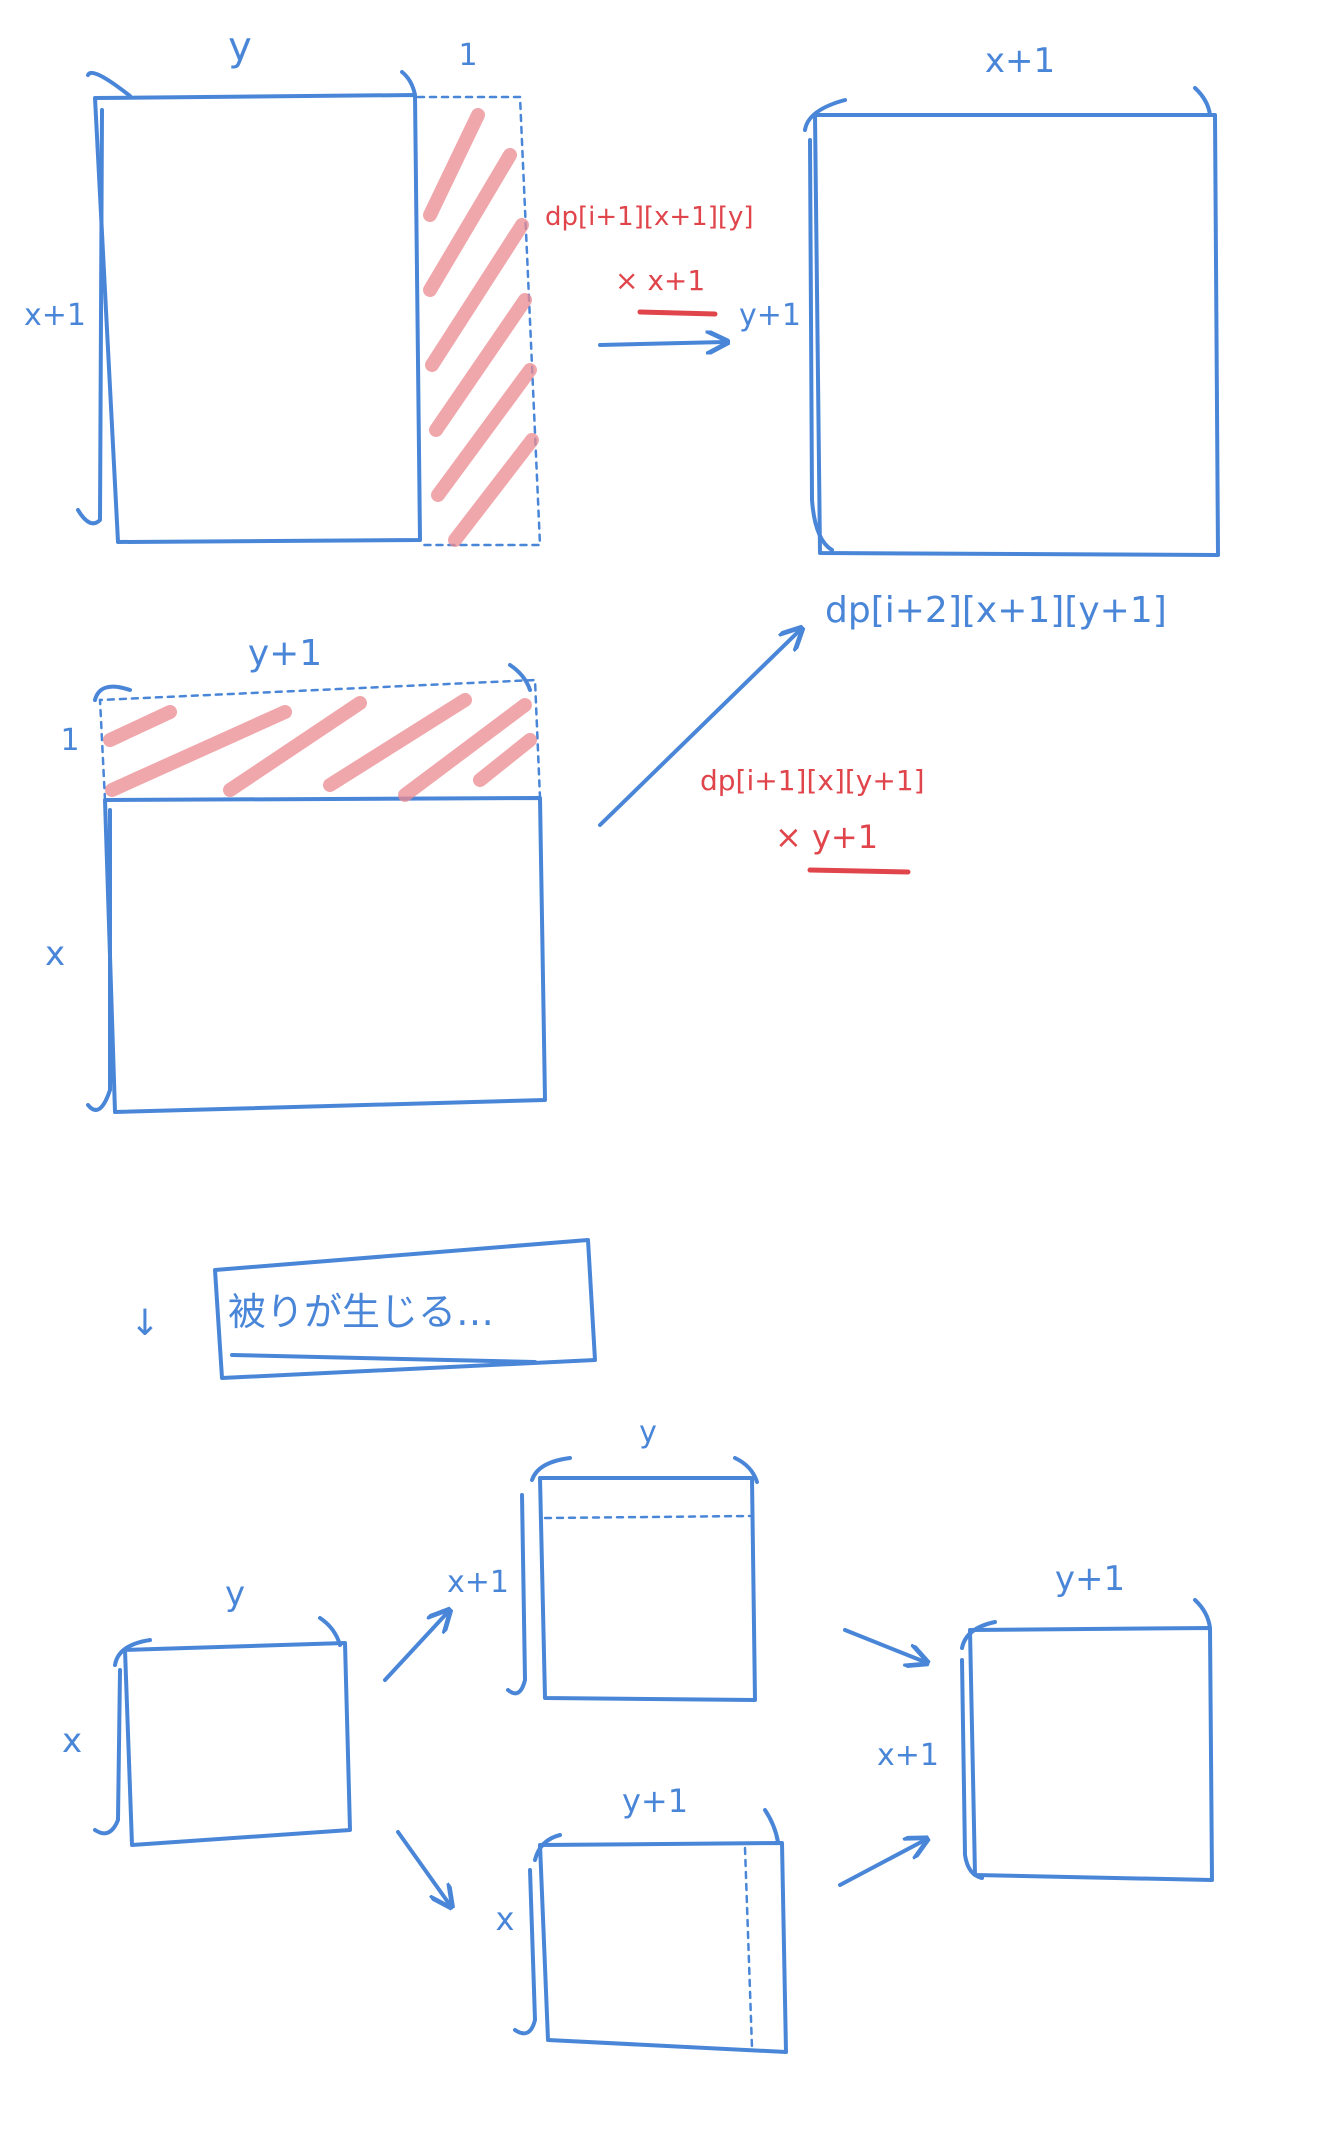 Image resolution: width=1325 pixels, height=2133 pixels. Describe the element at coordinates (69, 740) in the screenshot. I see `hatched-strip-height-label: 1` at that location.